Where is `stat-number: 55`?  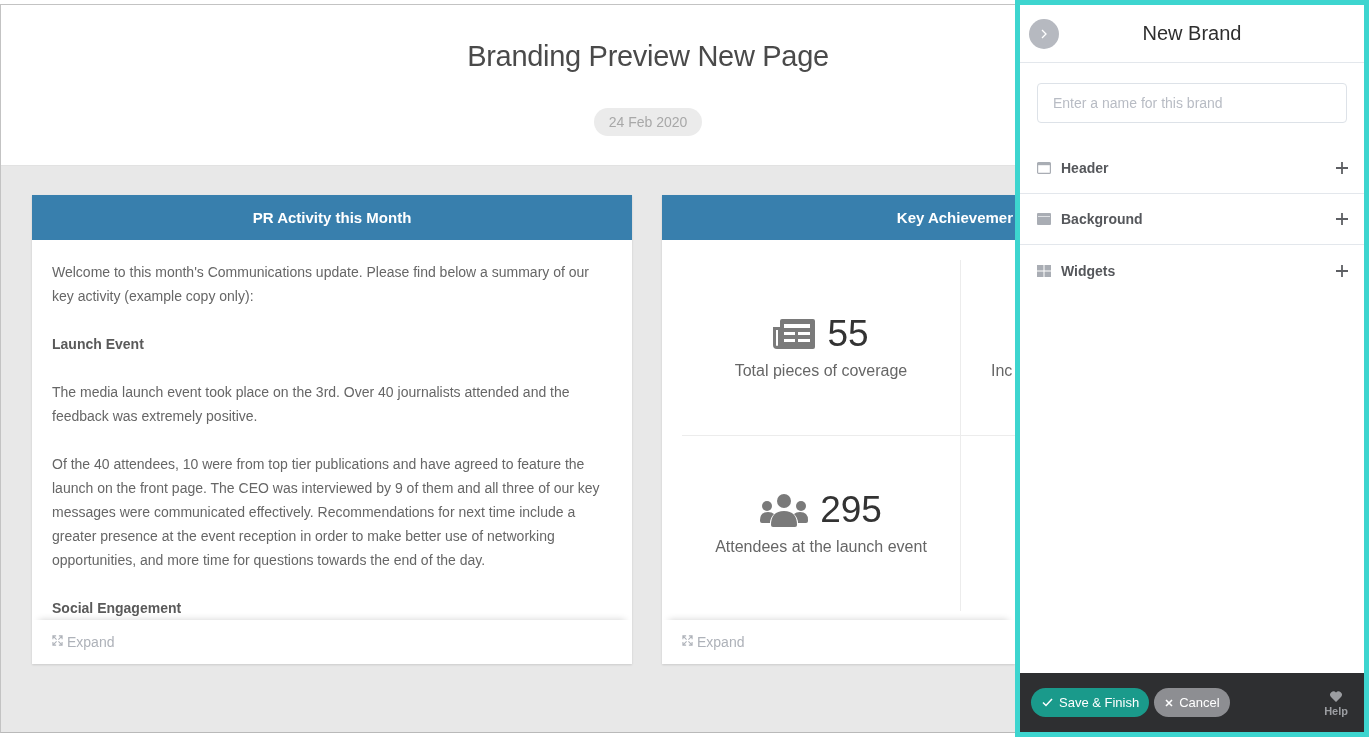
stat-number: 55 is located at coordinates (848, 334).